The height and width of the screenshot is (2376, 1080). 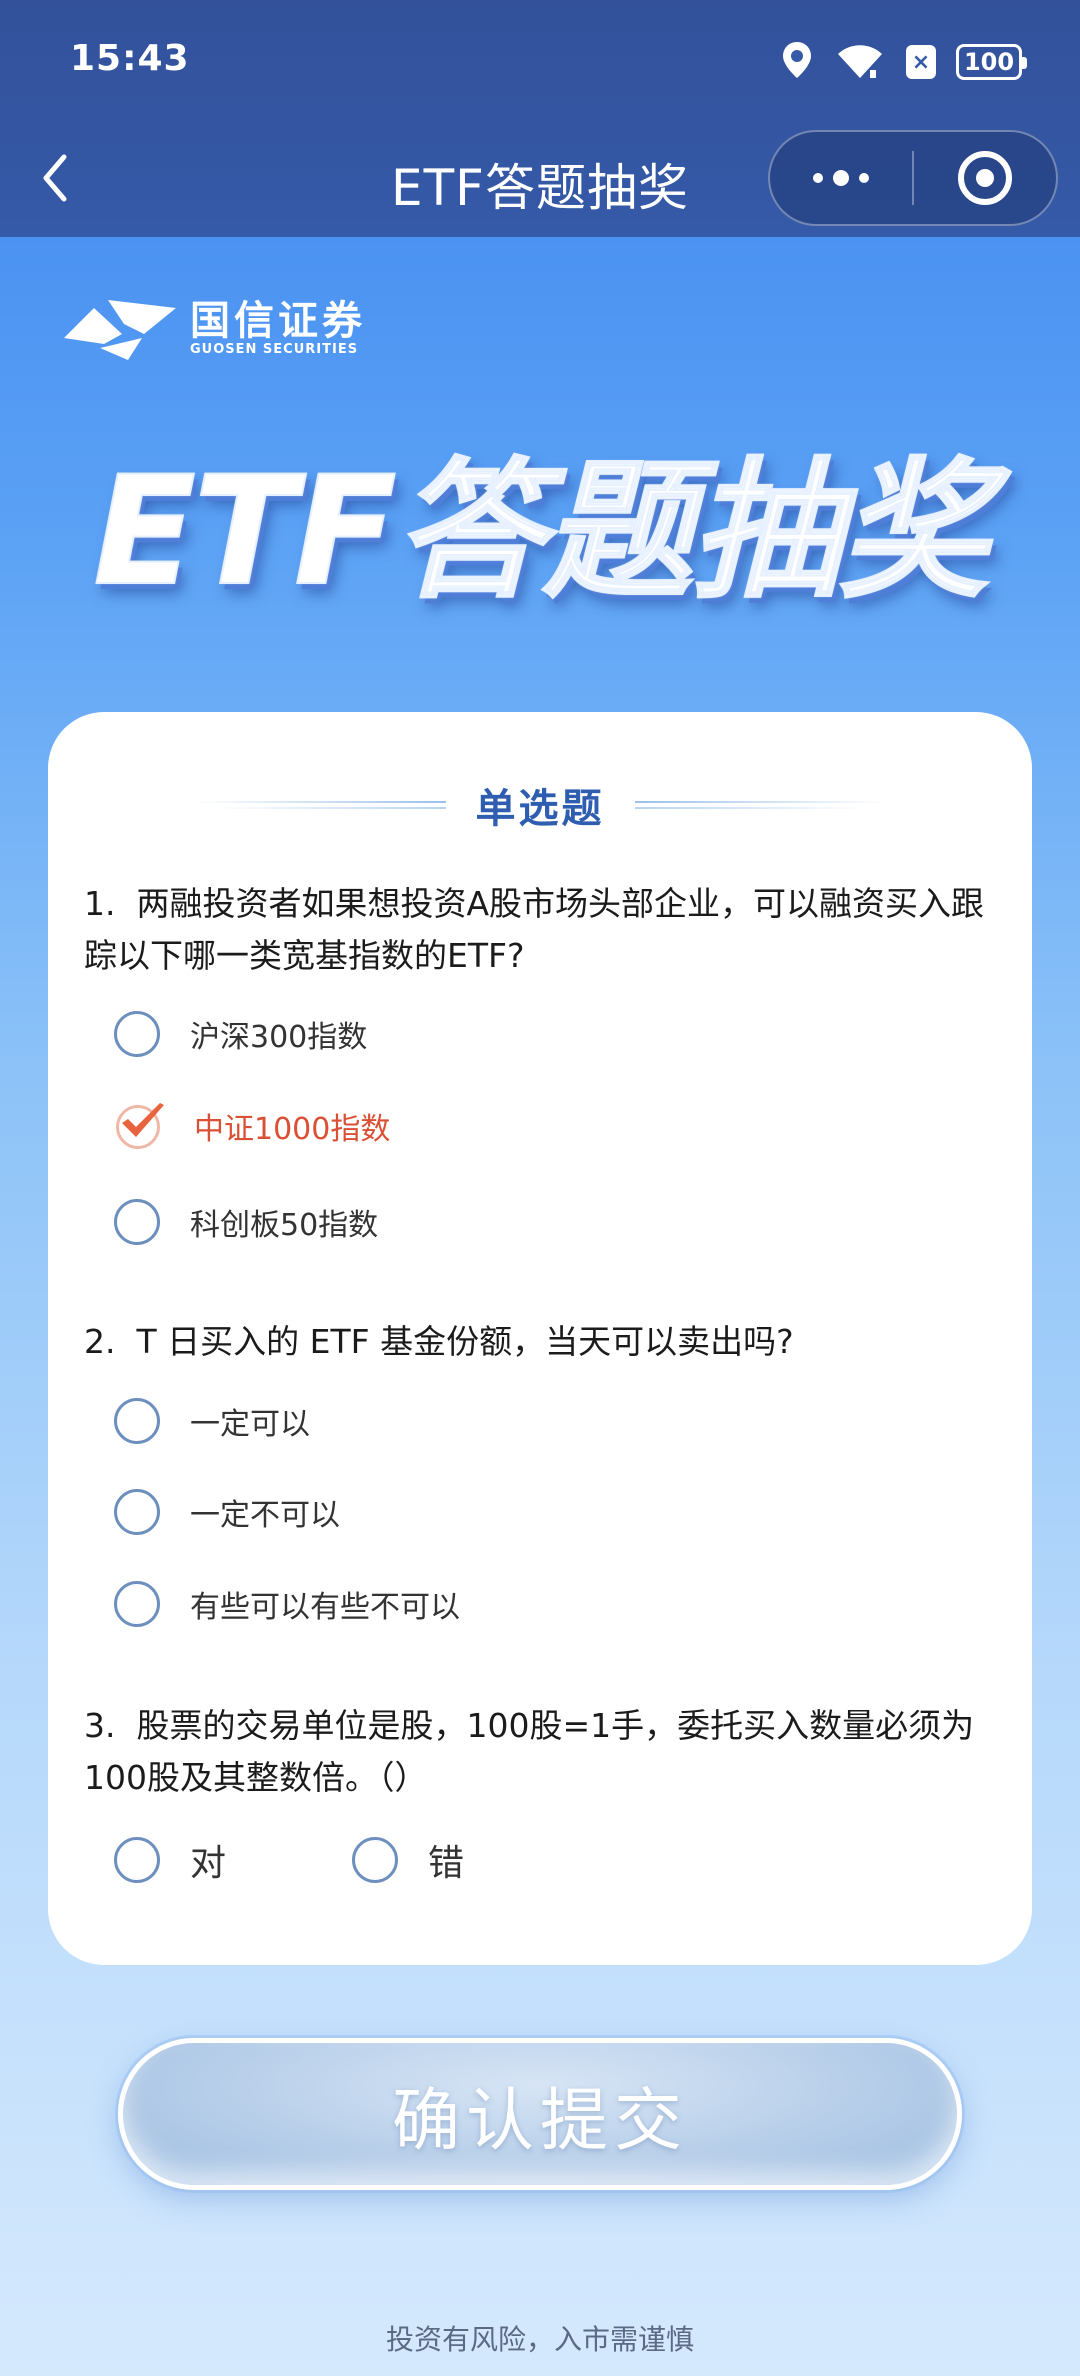 I want to click on submit-button: 确认提交, so click(x=540, y=2114).